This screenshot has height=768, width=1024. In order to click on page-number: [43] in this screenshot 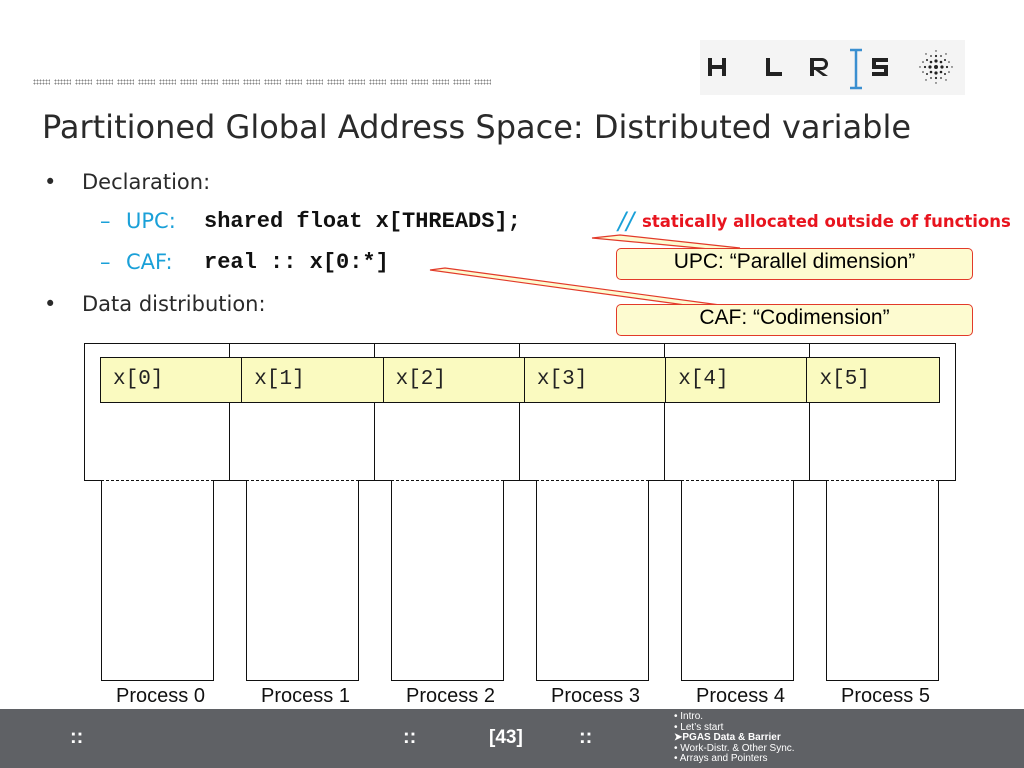, I will do `click(506, 737)`.